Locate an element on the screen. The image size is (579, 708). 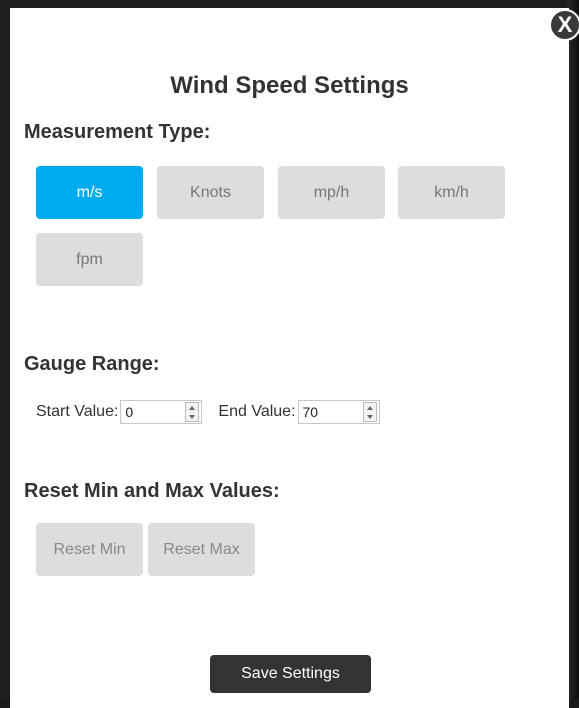
start-value-spinner is located at coordinates (192, 412).